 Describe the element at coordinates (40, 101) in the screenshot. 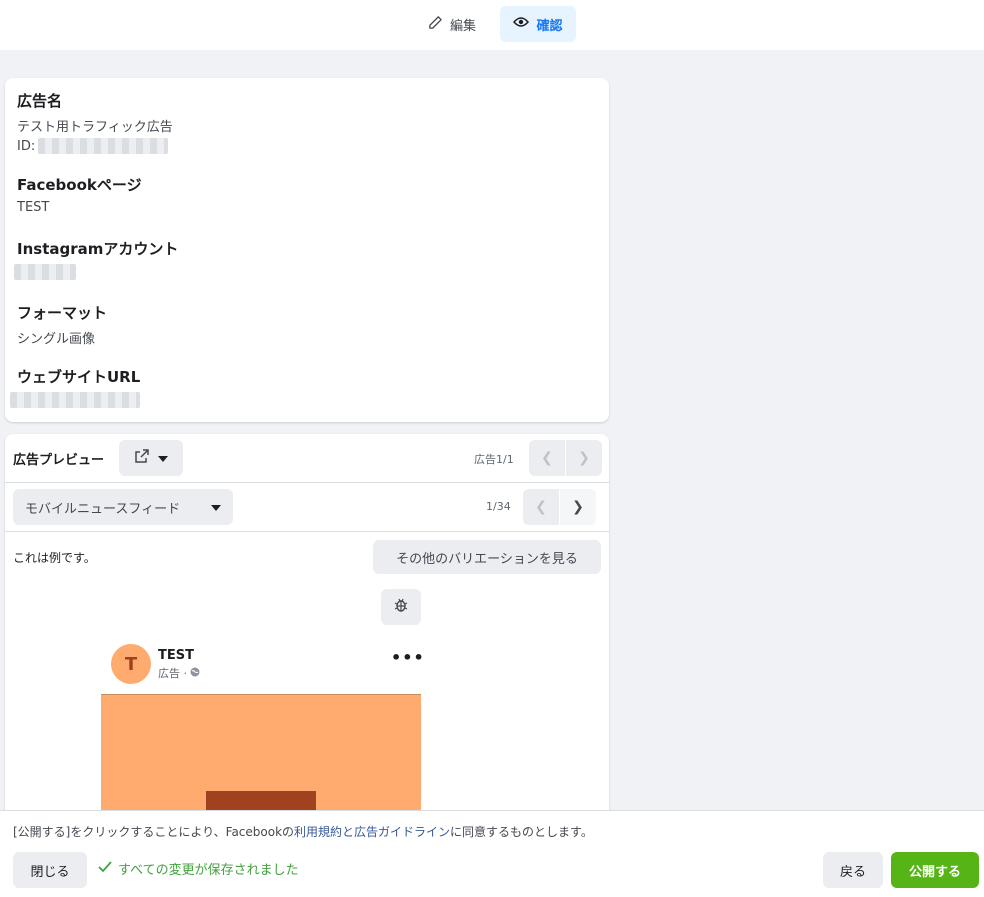

I see `ad-name-title: 広告名` at that location.